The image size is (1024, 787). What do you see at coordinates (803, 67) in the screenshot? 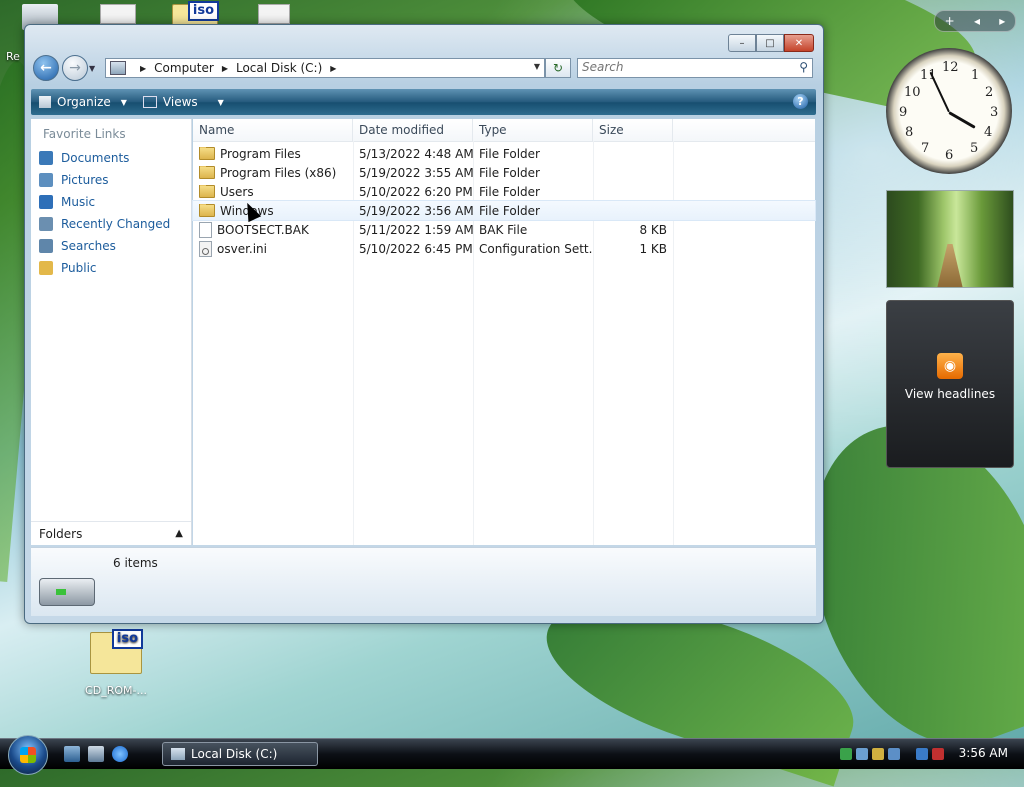
I see `search-icon: ⚲` at bounding box center [803, 67].